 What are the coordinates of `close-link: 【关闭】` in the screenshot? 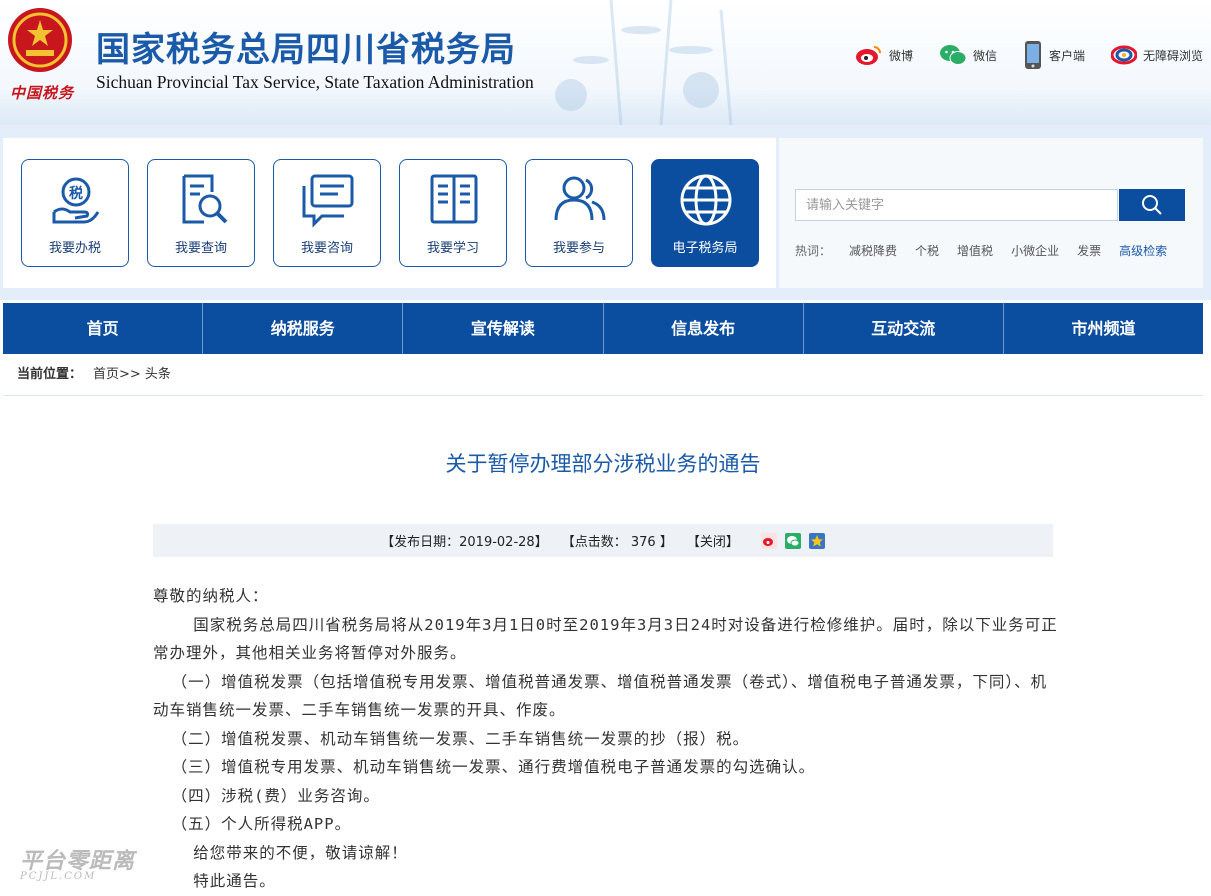 It's located at (713, 540).